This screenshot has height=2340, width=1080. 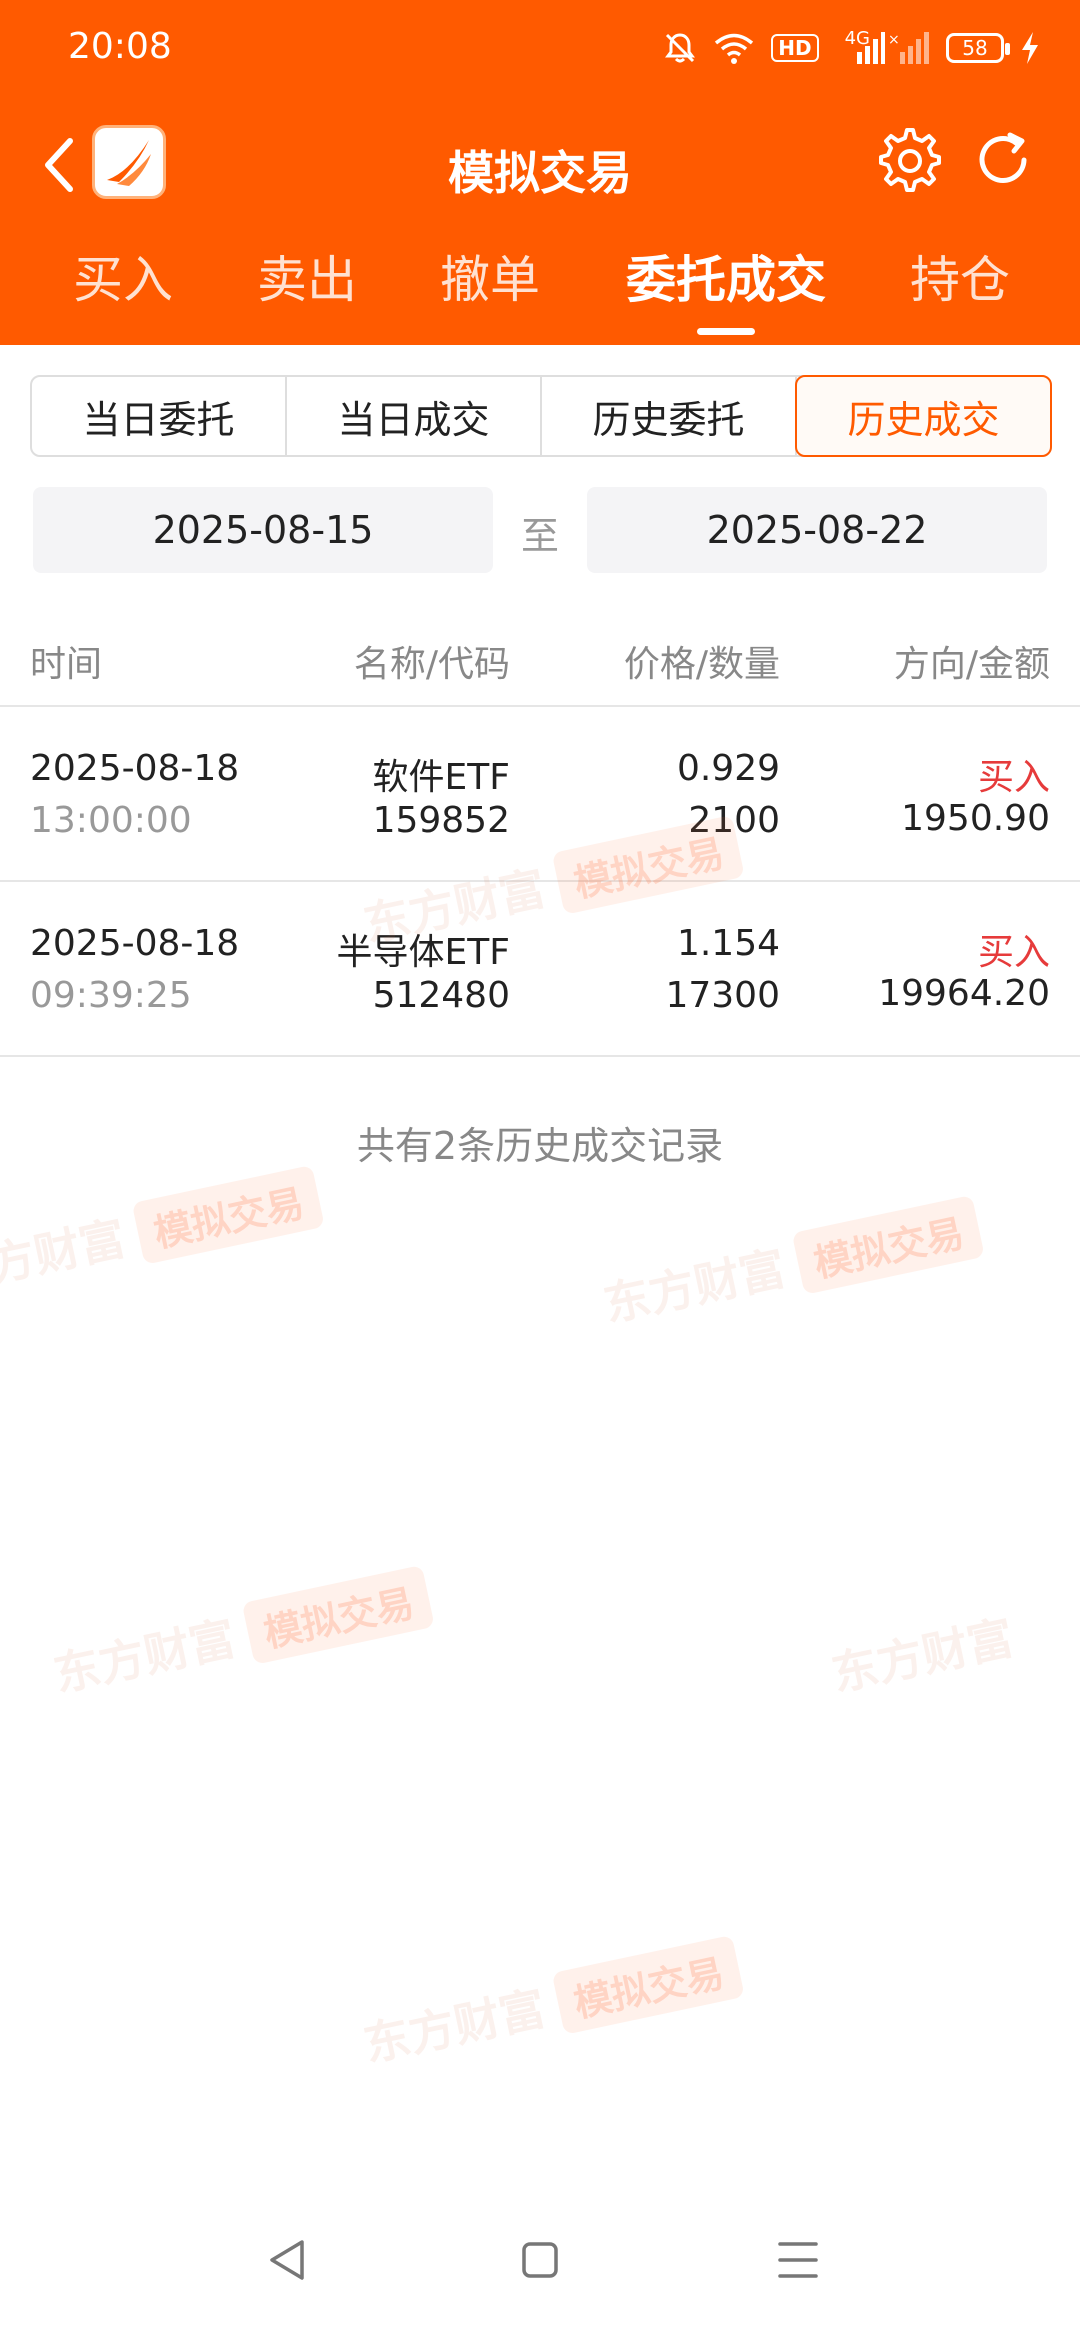 What do you see at coordinates (722, 995) in the screenshot?
I see `trade-quantity: 17300` at bounding box center [722, 995].